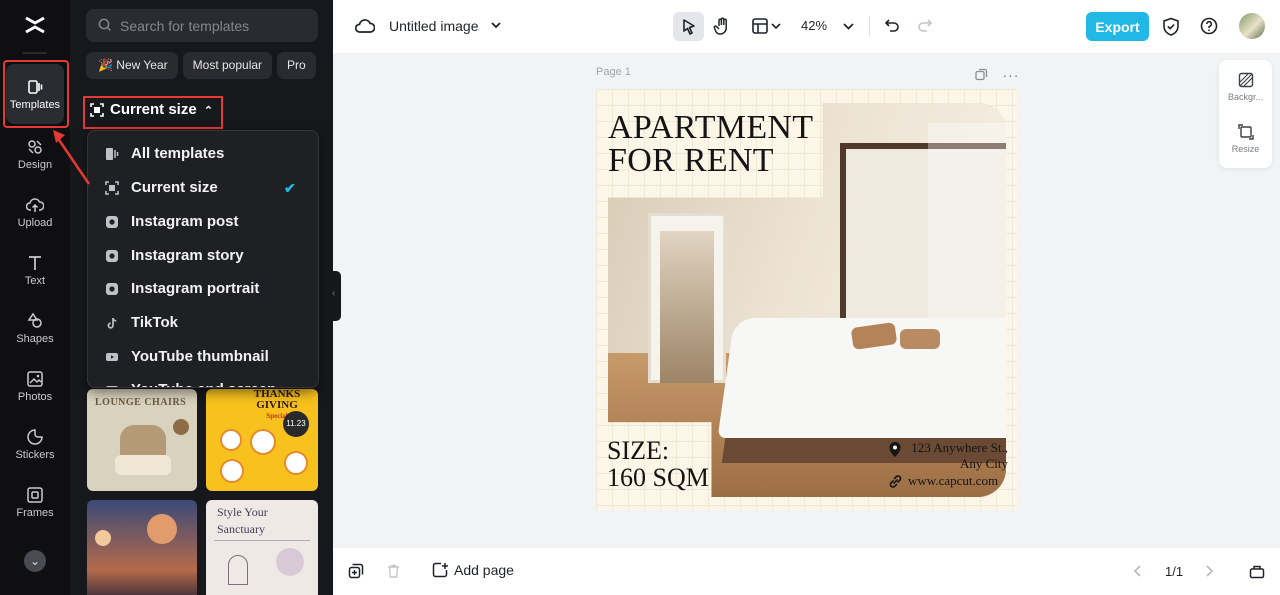 Image resolution: width=1280 pixels, height=595 pixels. What do you see at coordinates (1252, 26) in the screenshot?
I see `avatar` at bounding box center [1252, 26].